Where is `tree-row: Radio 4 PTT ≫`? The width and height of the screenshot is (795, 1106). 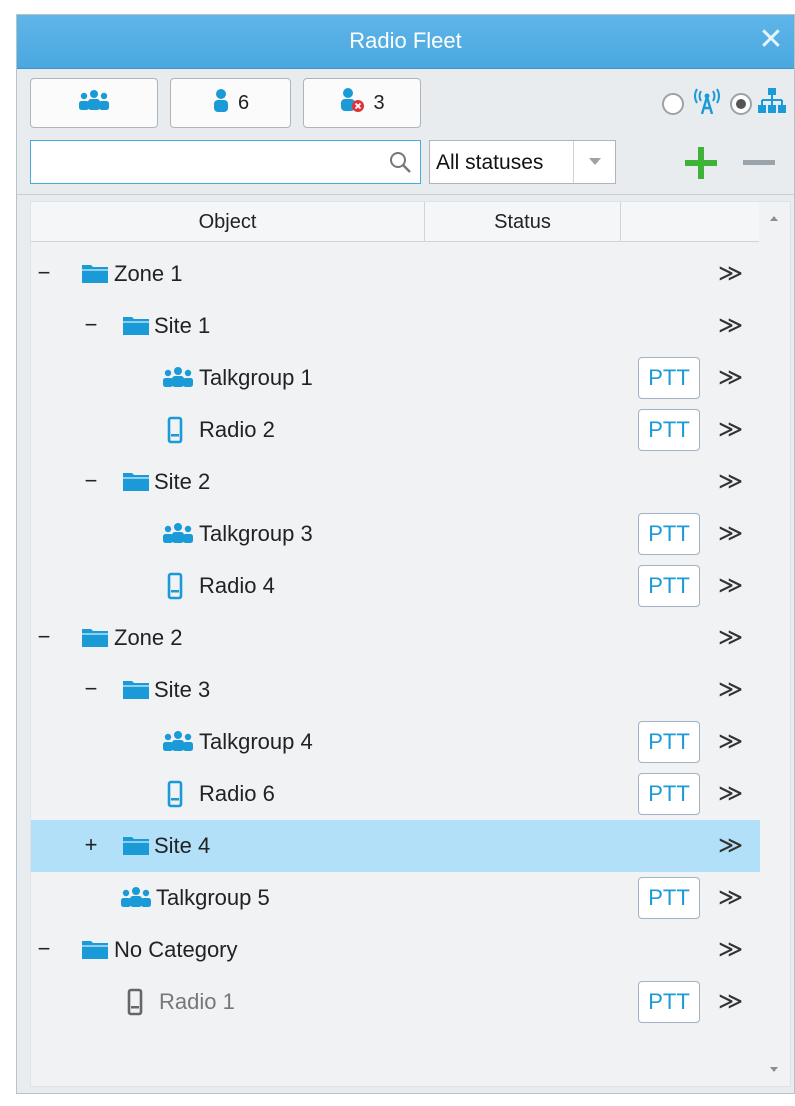
tree-row: Radio 4 PTT ≫ is located at coordinates (395, 586).